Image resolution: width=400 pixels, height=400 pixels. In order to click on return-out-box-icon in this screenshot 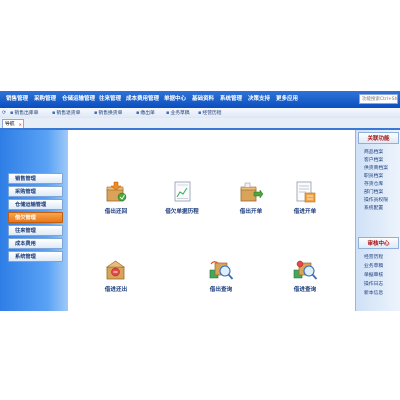, I will do `click(115, 270)`.